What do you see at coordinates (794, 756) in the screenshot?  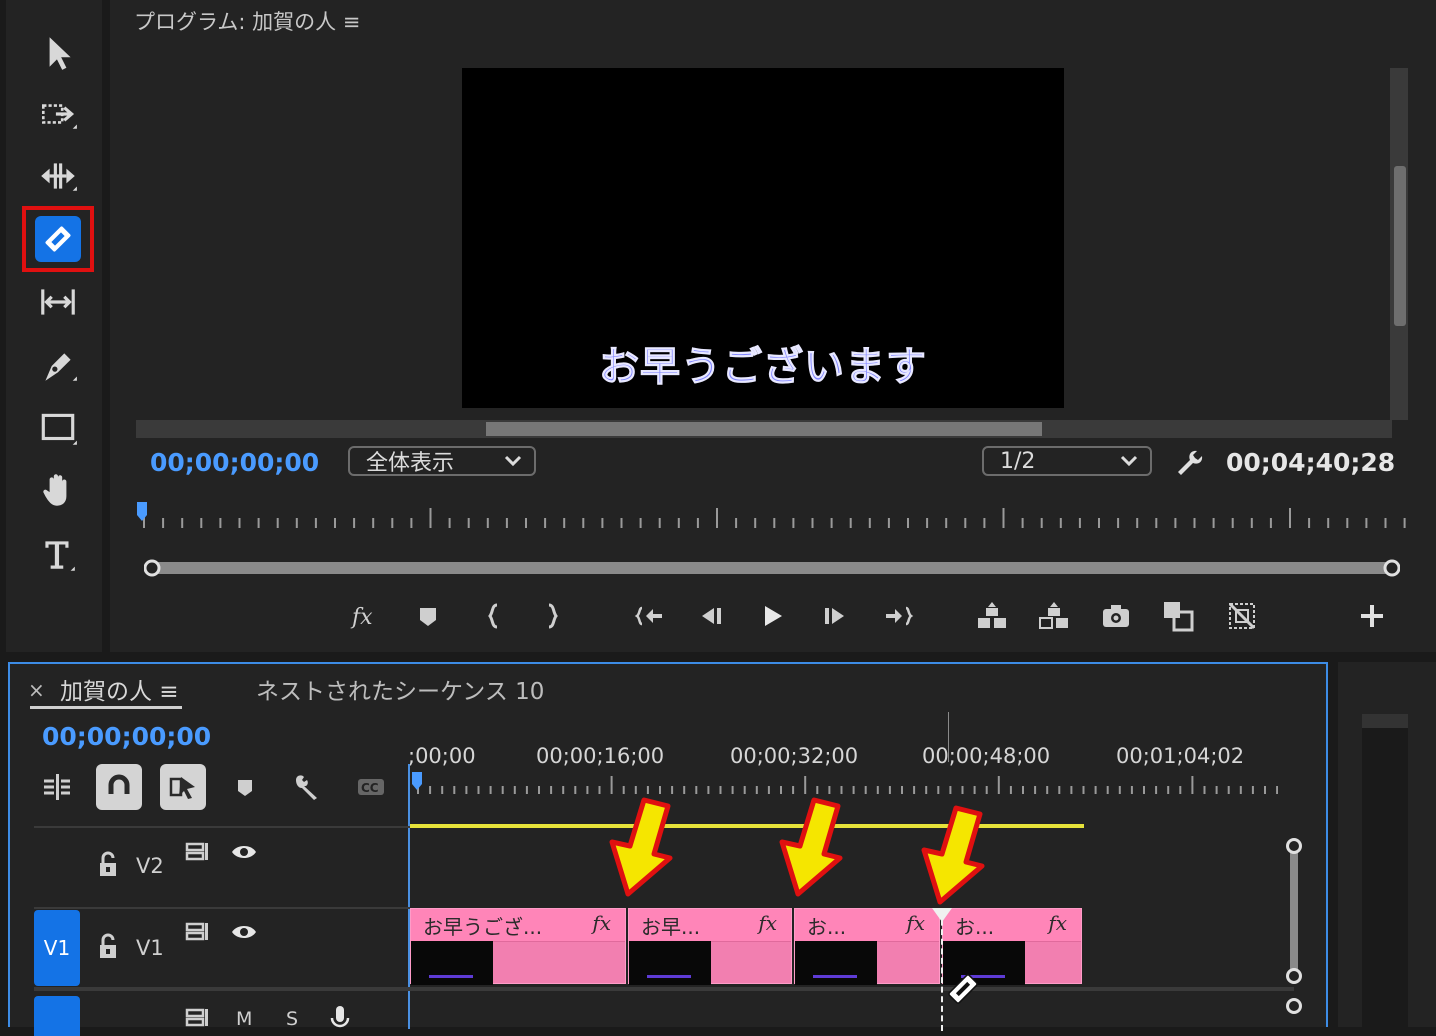 I see `ruler-label-2: 00;00;32;00` at bounding box center [794, 756].